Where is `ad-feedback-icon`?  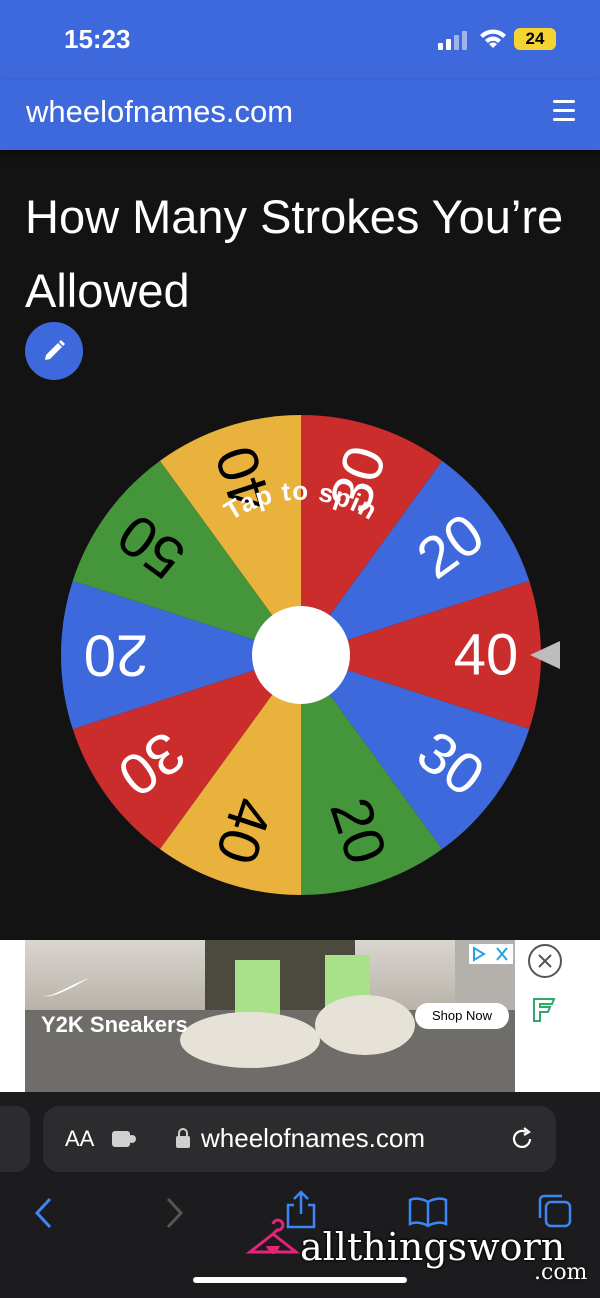
ad-feedback-icon is located at coordinates (544, 1009).